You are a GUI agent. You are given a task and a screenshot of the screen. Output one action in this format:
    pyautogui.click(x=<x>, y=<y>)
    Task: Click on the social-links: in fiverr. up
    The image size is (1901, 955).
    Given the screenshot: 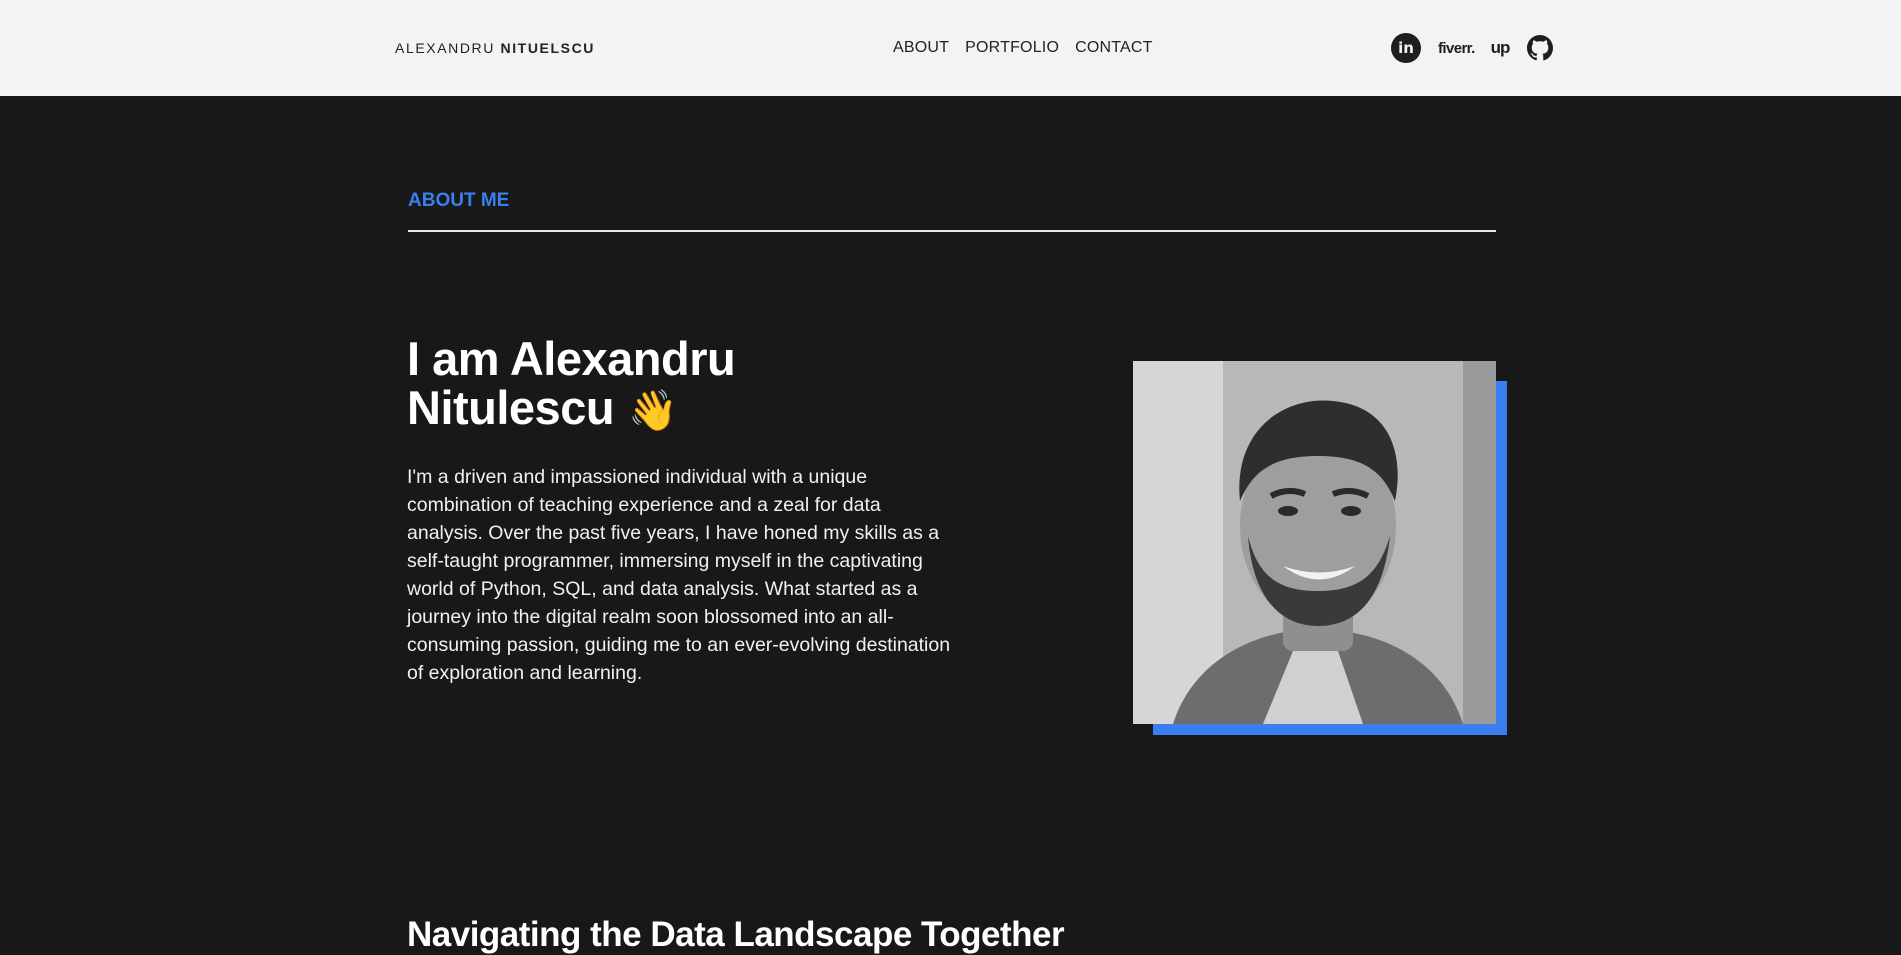 What is the action you would take?
    pyautogui.click(x=1472, y=48)
    